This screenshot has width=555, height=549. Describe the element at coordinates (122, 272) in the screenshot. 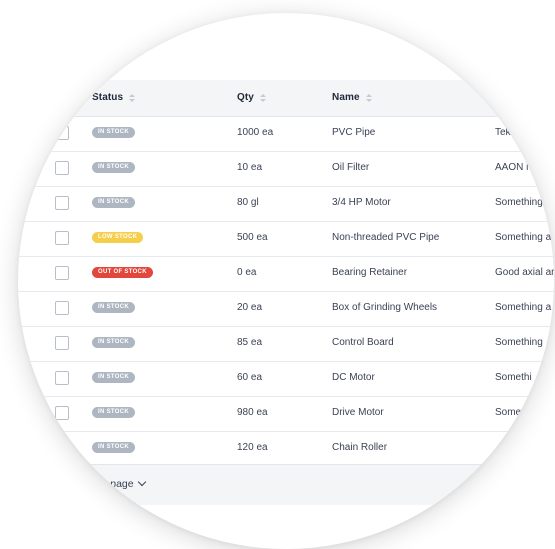

I see `status-badge: OUT OF STOCK` at that location.